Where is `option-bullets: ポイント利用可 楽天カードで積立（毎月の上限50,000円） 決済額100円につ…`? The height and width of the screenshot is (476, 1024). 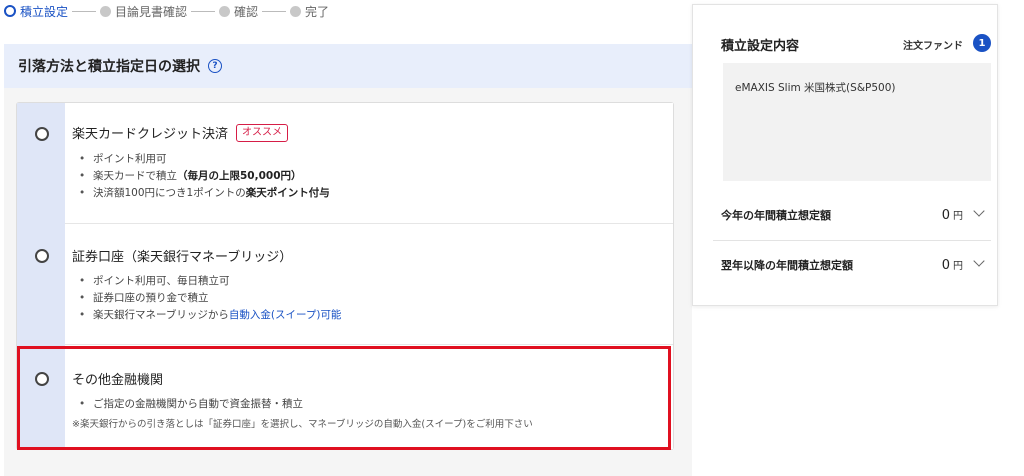 option-bullets: ポイント利用可 楽天カードで積立（毎月の上限50,000円） 決済額100円につ… is located at coordinates (204, 176).